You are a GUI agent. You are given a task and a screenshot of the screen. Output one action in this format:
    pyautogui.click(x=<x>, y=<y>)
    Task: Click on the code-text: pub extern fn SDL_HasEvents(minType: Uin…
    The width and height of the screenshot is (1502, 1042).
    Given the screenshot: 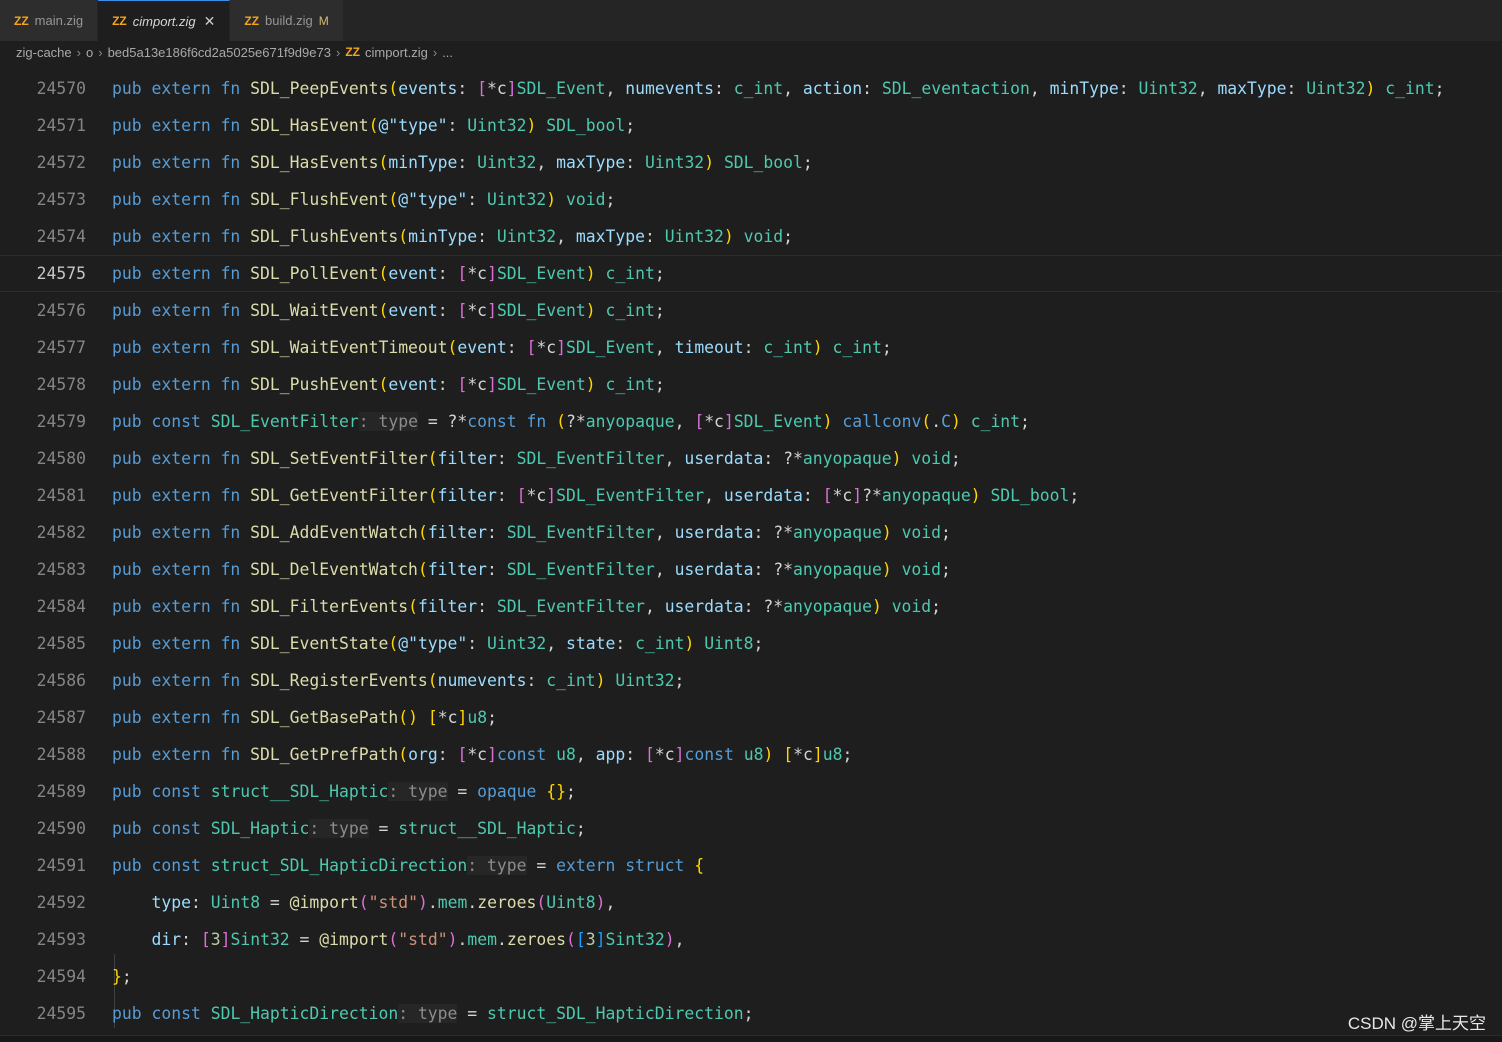 What is the action you would take?
    pyautogui.click(x=462, y=162)
    